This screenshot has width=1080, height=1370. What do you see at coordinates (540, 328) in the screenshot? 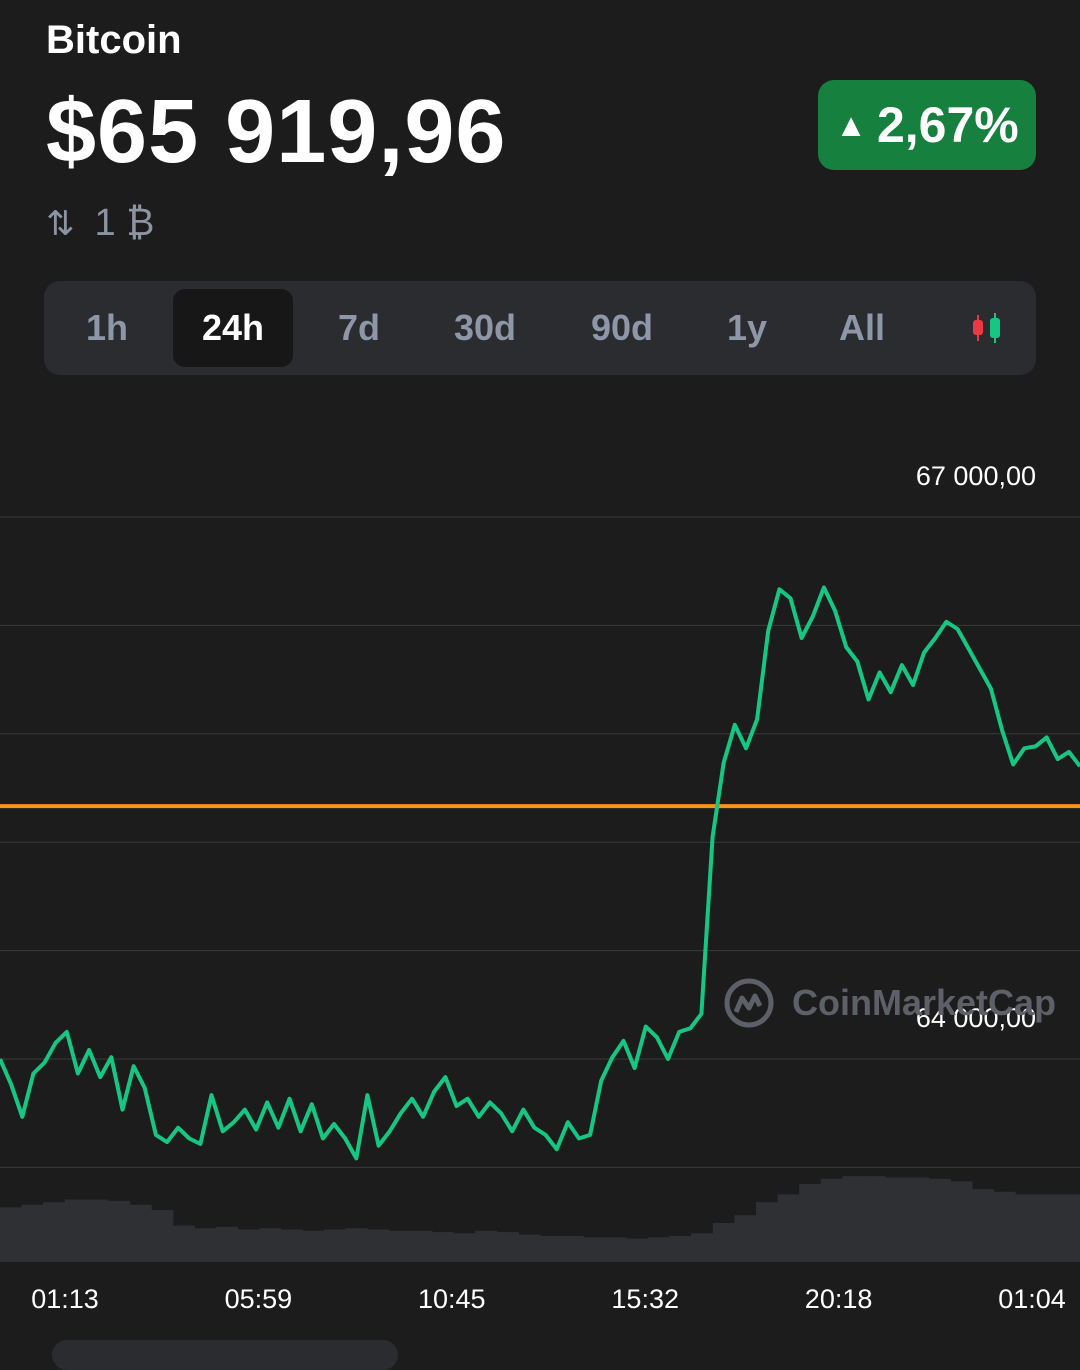
I see `time-range-tabs: 1h 24h 7d 30d 90d 1y All` at bounding box center [540, 328].